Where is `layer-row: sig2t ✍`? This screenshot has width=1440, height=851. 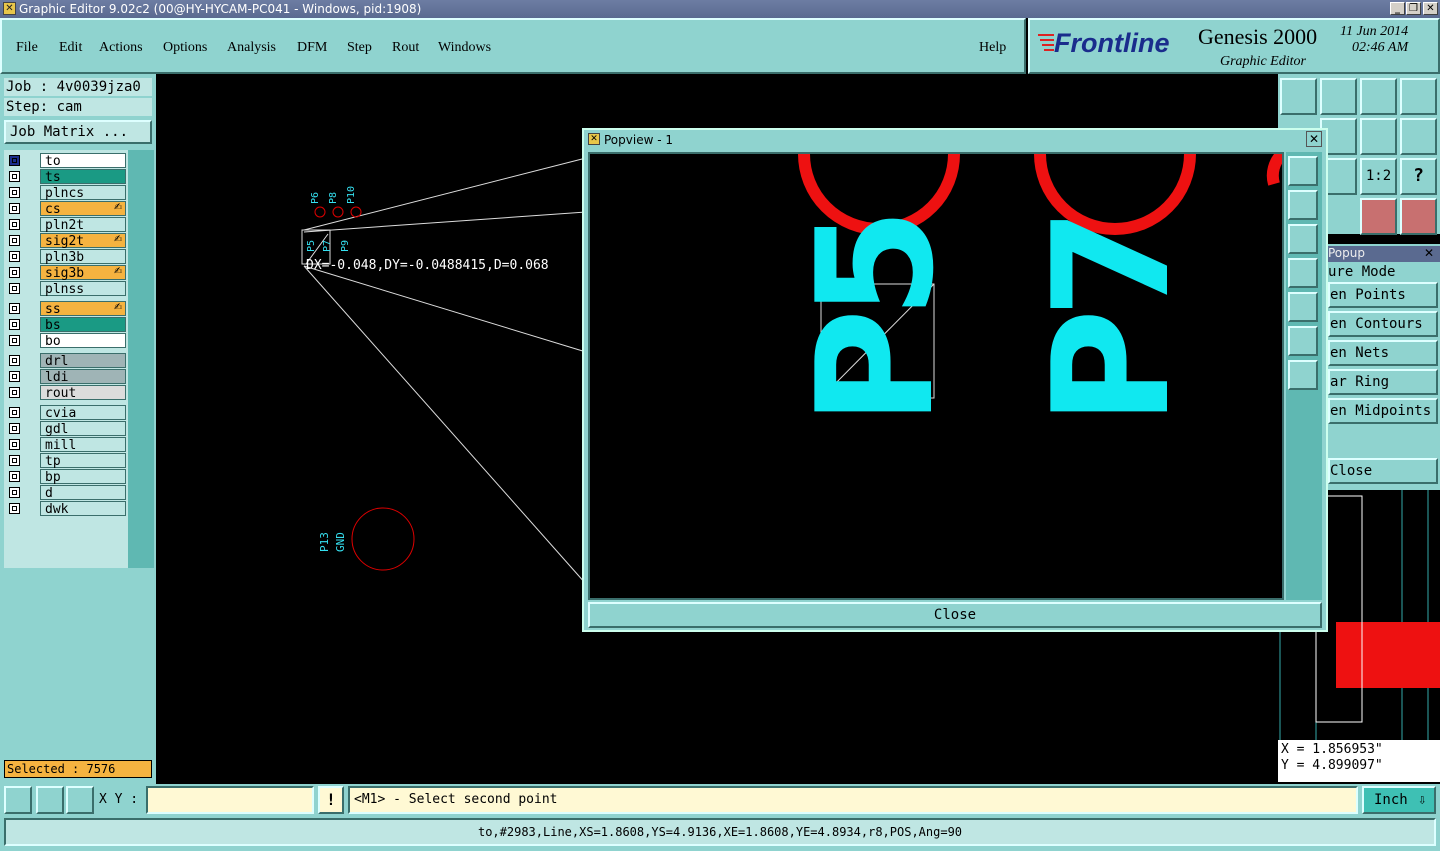
layer-row: sig2t ✍ is located at coordinates (66, 241).